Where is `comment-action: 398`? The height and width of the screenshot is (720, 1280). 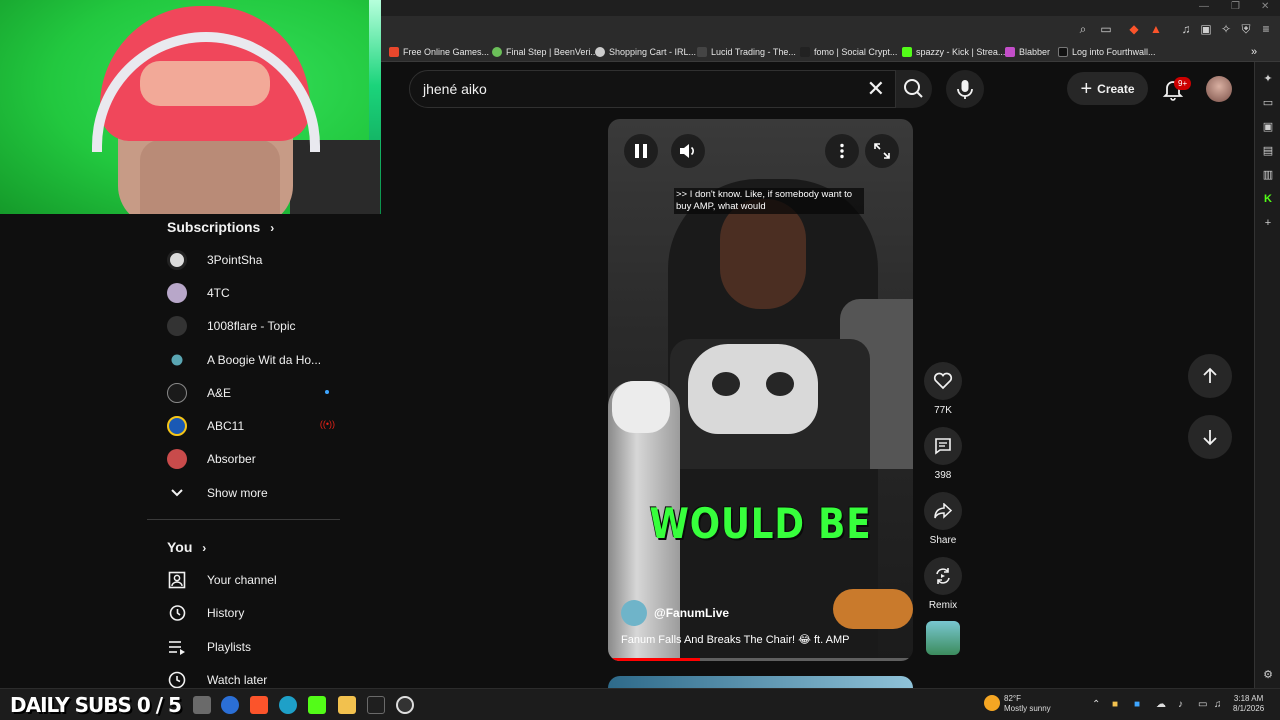 comment-action: 398 is located at coordinates (943, 454).